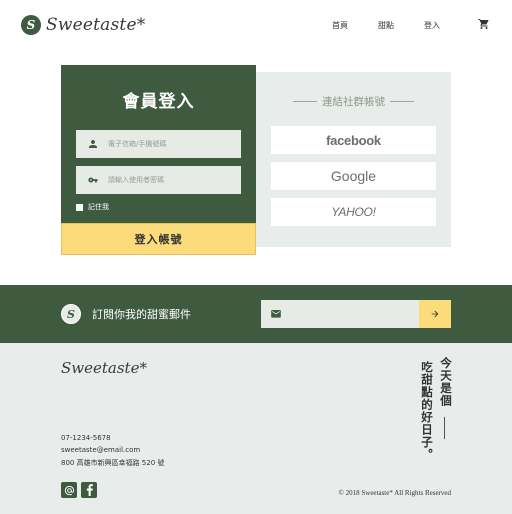 The image size is (512, 514). I want to click on nav-desserts-link: 甜點, so click(386, 25).